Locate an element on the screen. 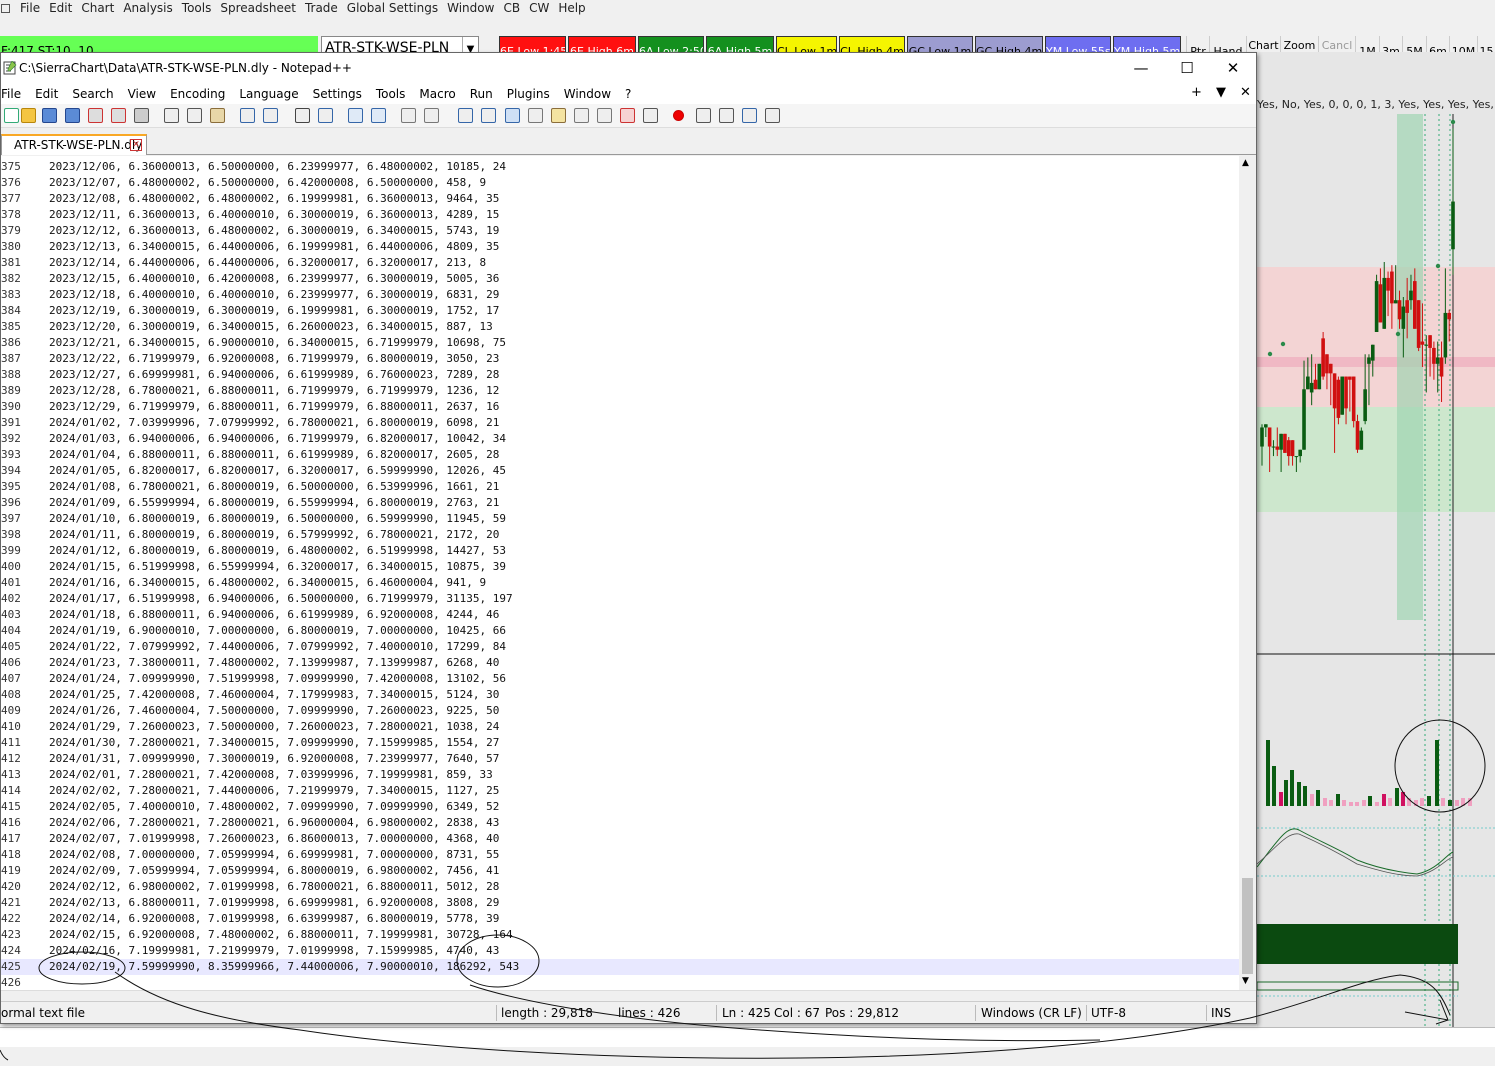 The width and height of the screenshot is (1495, 1066). np-menu-language: Language is located at coordinates (268, 94).